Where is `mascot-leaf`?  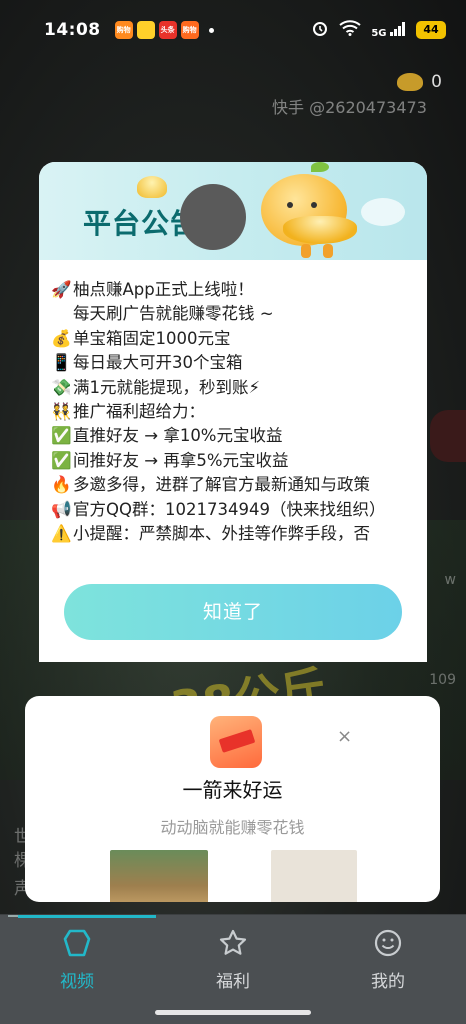 mascot-leaf is located at coordinates (320, 167).